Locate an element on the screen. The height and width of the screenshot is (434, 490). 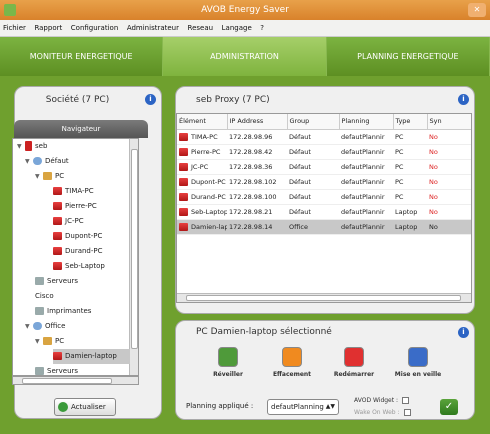
table-row: JC-PC 172.28.98.36 Défaut defautPlannir PC No is located at coordinates (324, 167).